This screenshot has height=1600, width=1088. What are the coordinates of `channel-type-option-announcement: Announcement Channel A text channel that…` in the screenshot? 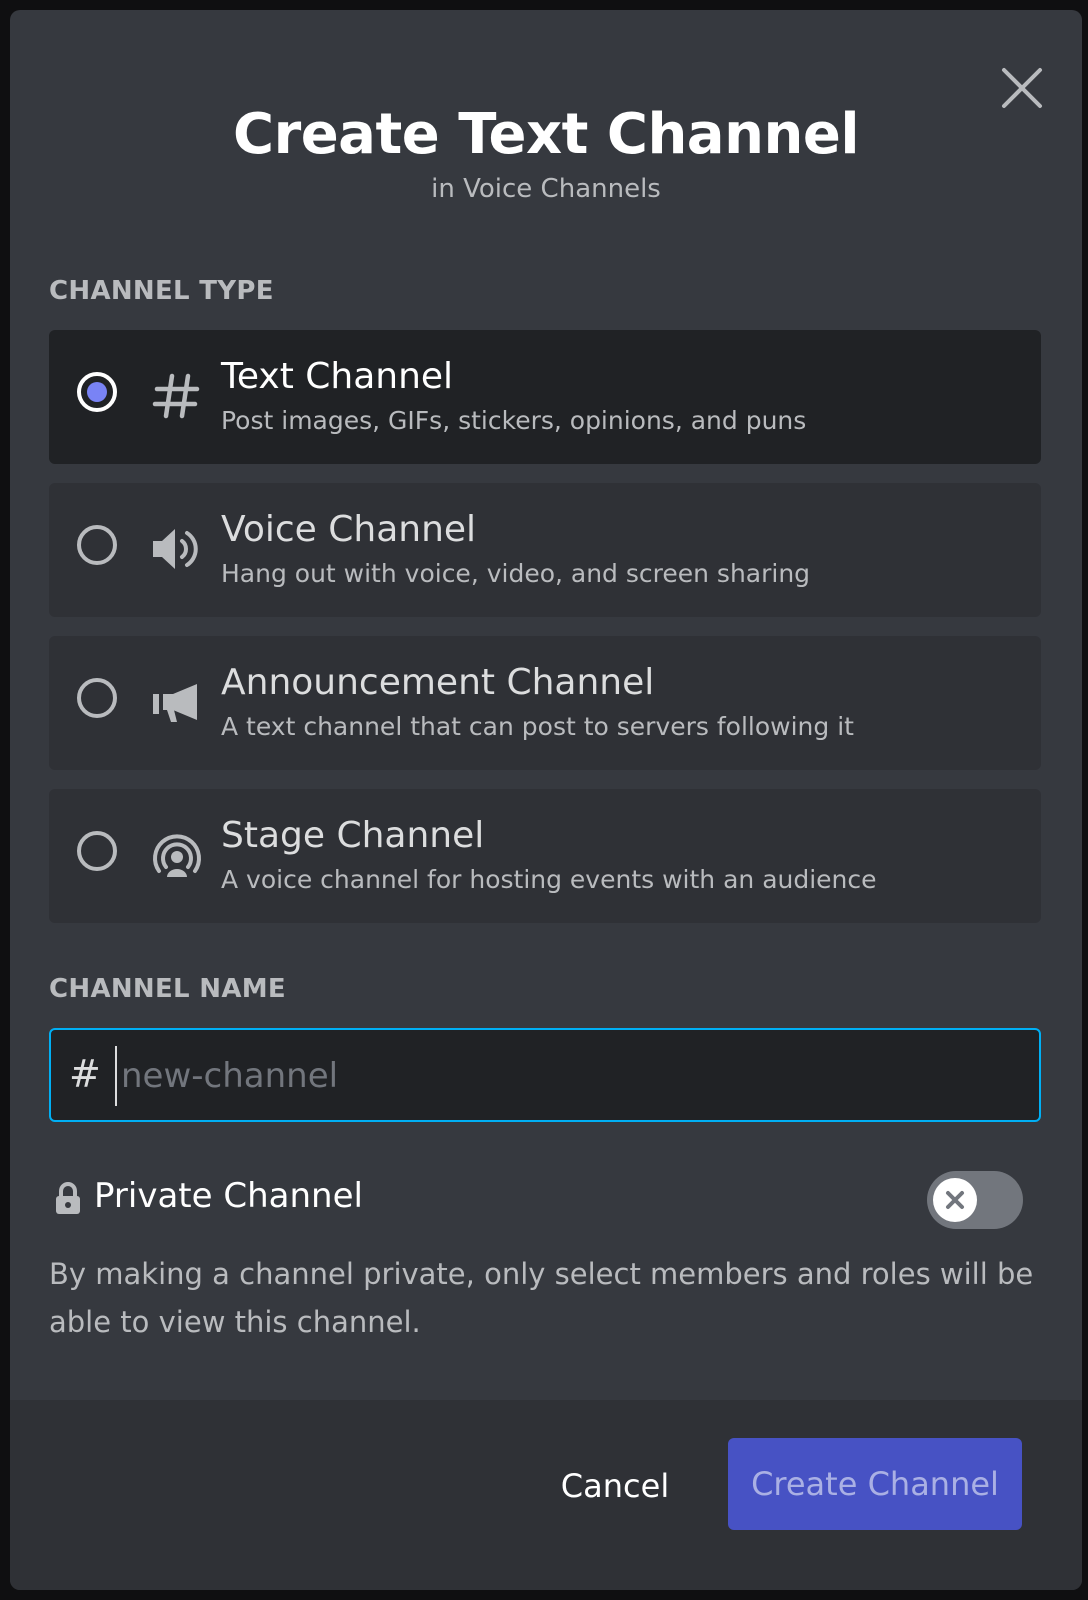 It's located at (545, 703).